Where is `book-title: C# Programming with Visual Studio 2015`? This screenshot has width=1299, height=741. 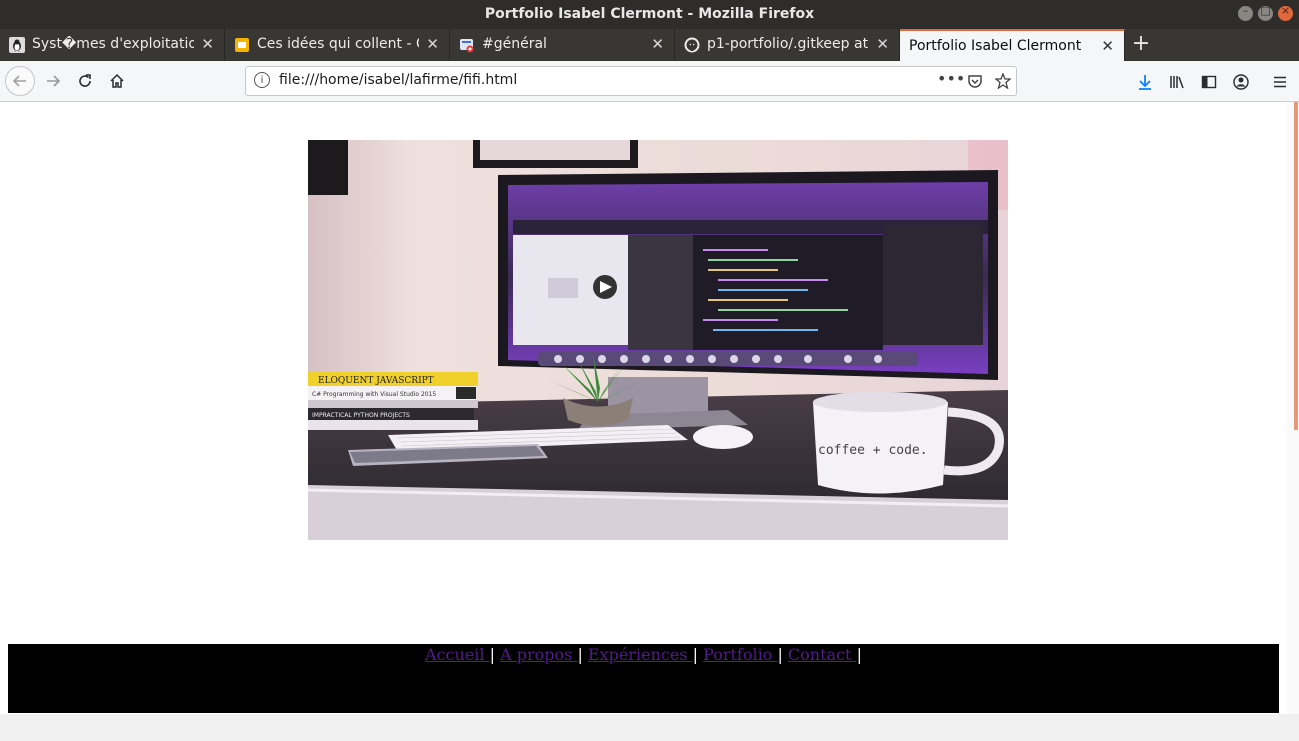
book-title: C# Programming with Visual Studio 2015 is located at coordinates (374, 394).